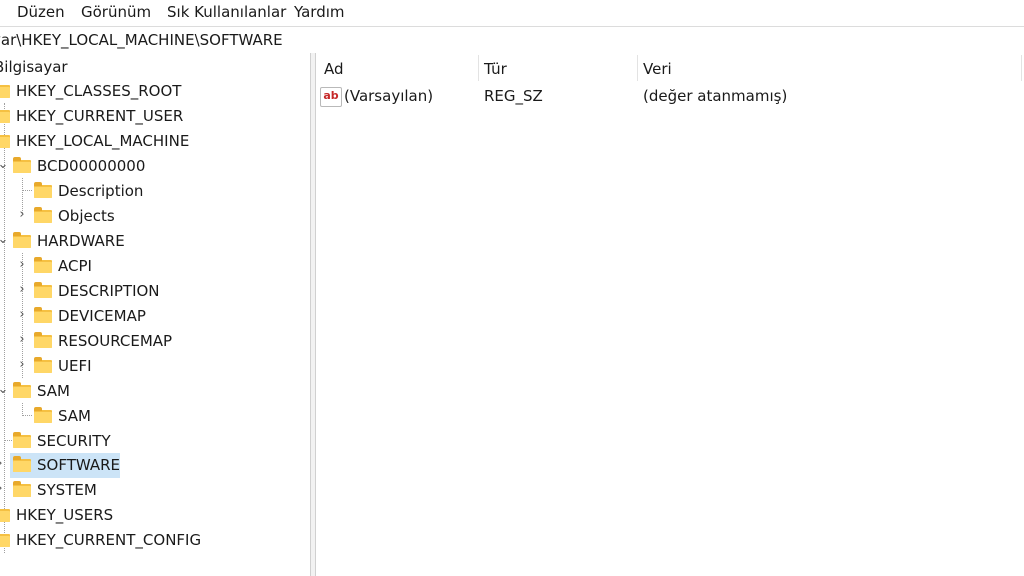 The image size is (1024, 576). I want to click on menu-edit: Düzen, so click(41, 12).